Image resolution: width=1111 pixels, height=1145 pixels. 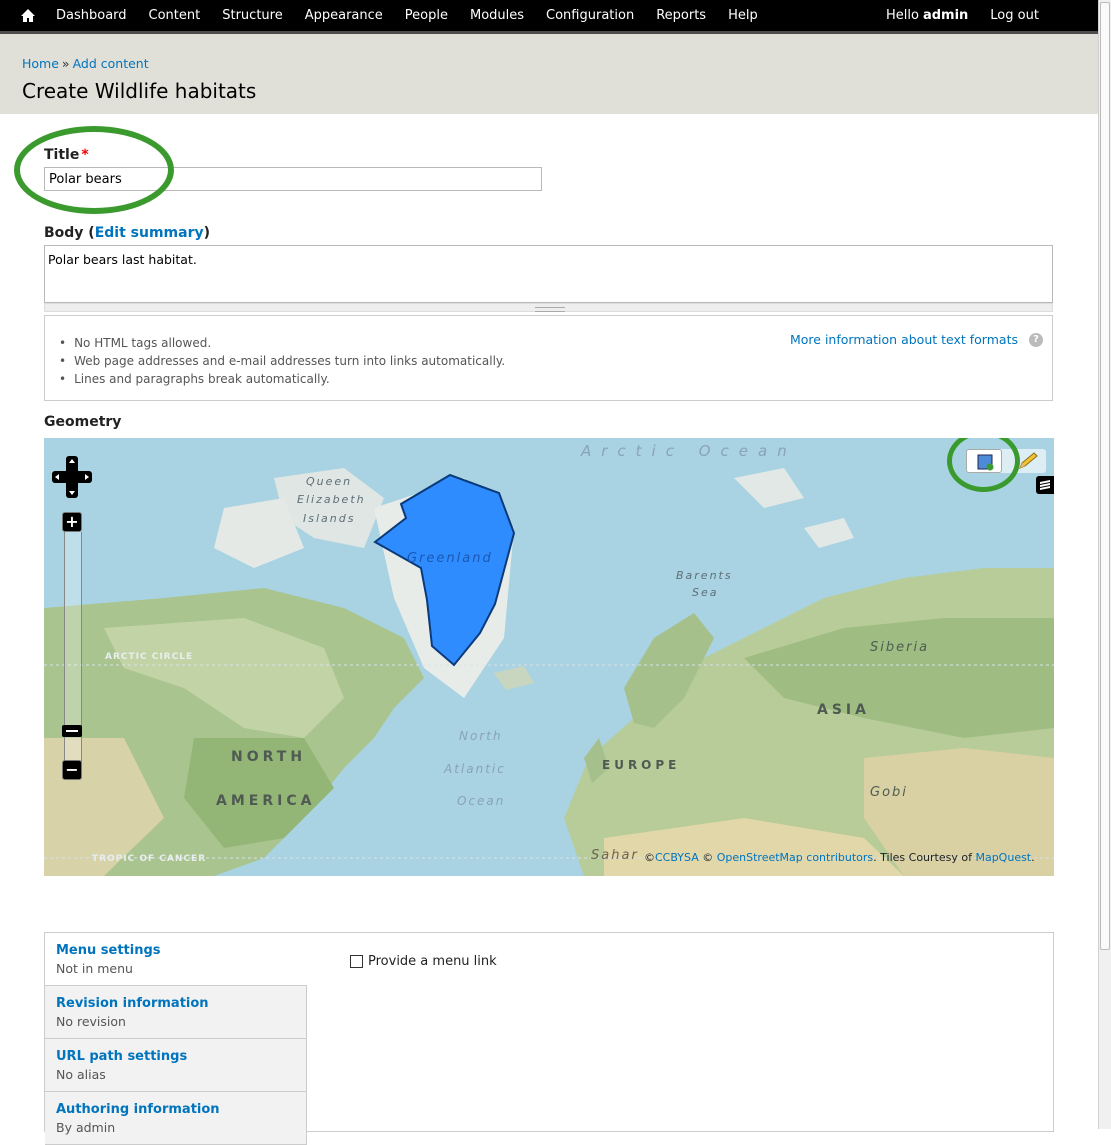 What do you see at coordinates (331, 499) in the screenshot?
I see `map-label: Elizabeth` at bounding box center [331, 499].